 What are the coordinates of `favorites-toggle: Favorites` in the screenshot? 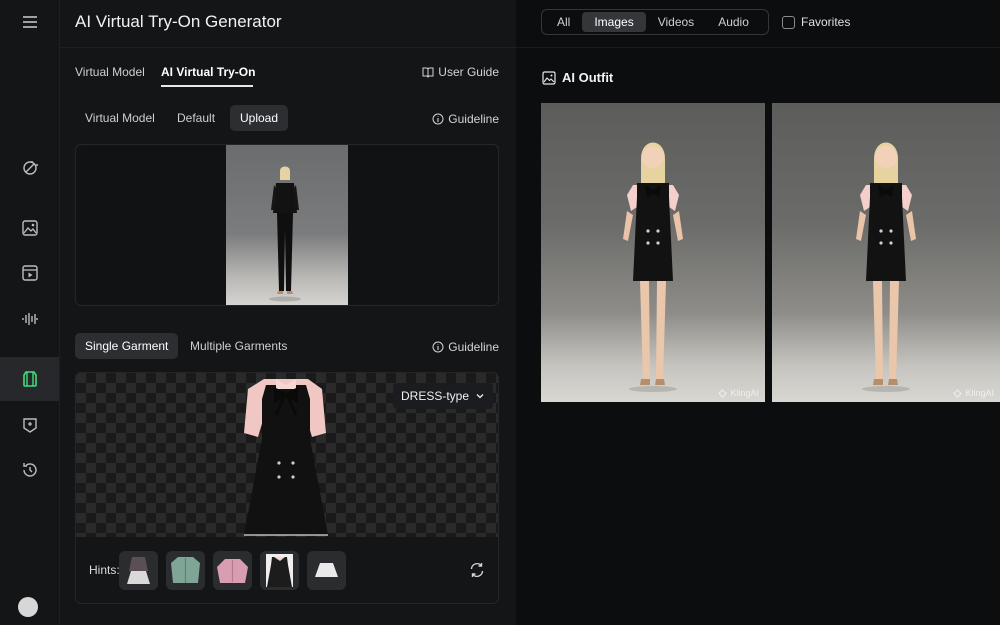 It's located at (816, 22).